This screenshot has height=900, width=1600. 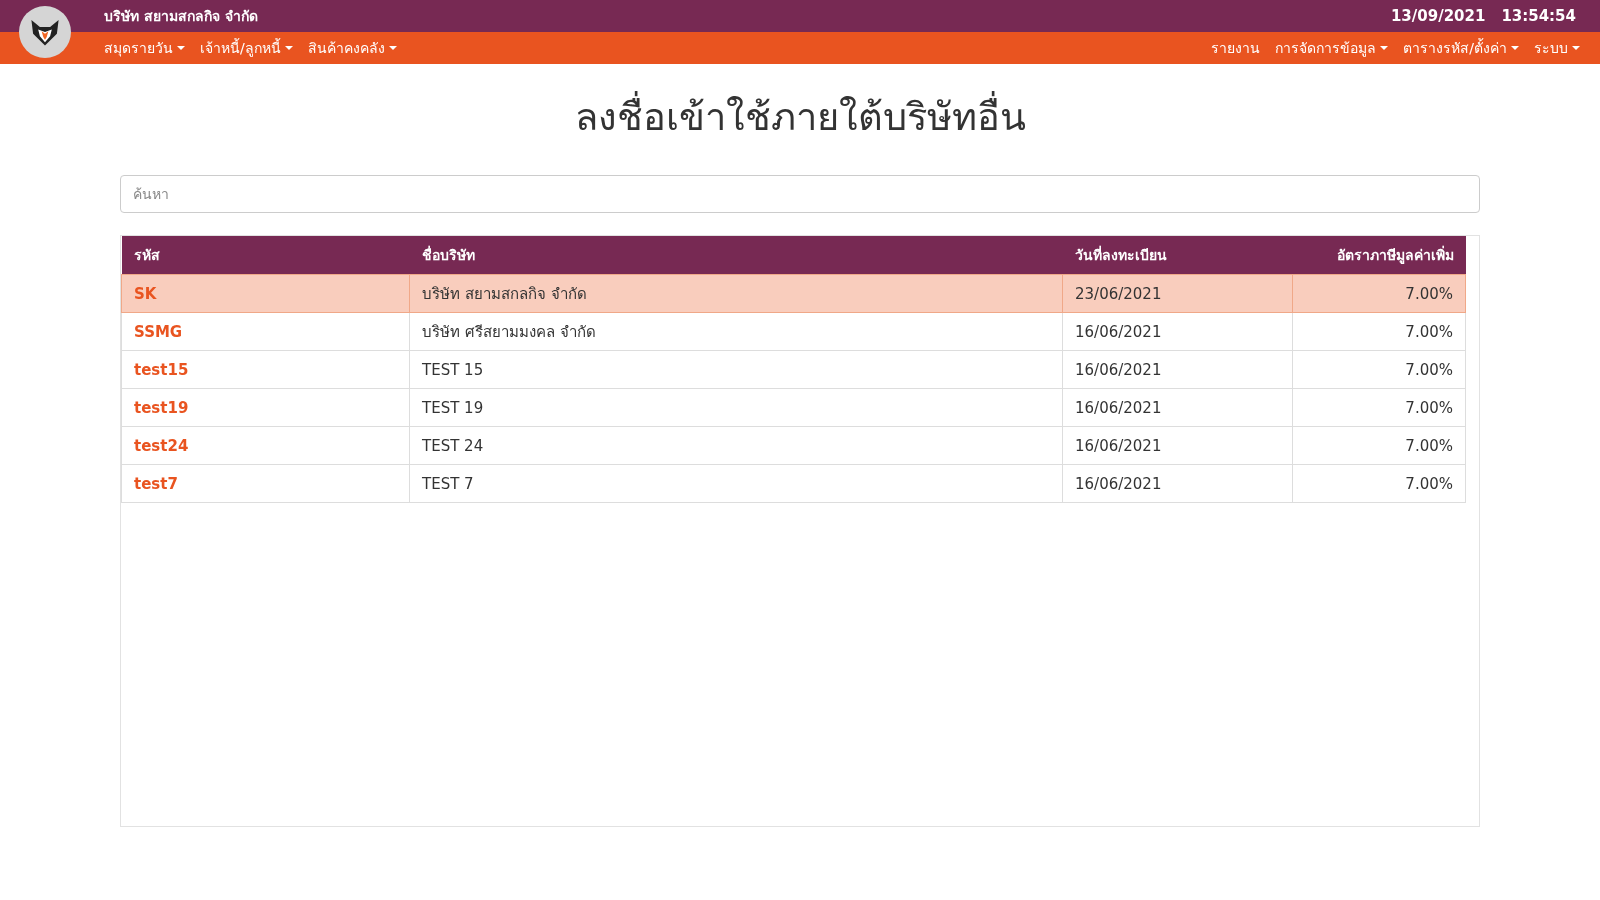 What do you see at coordinates (736, 369) in the screenshot?
I see `table-cell: TEST 15` at bounding box center [736, 369].